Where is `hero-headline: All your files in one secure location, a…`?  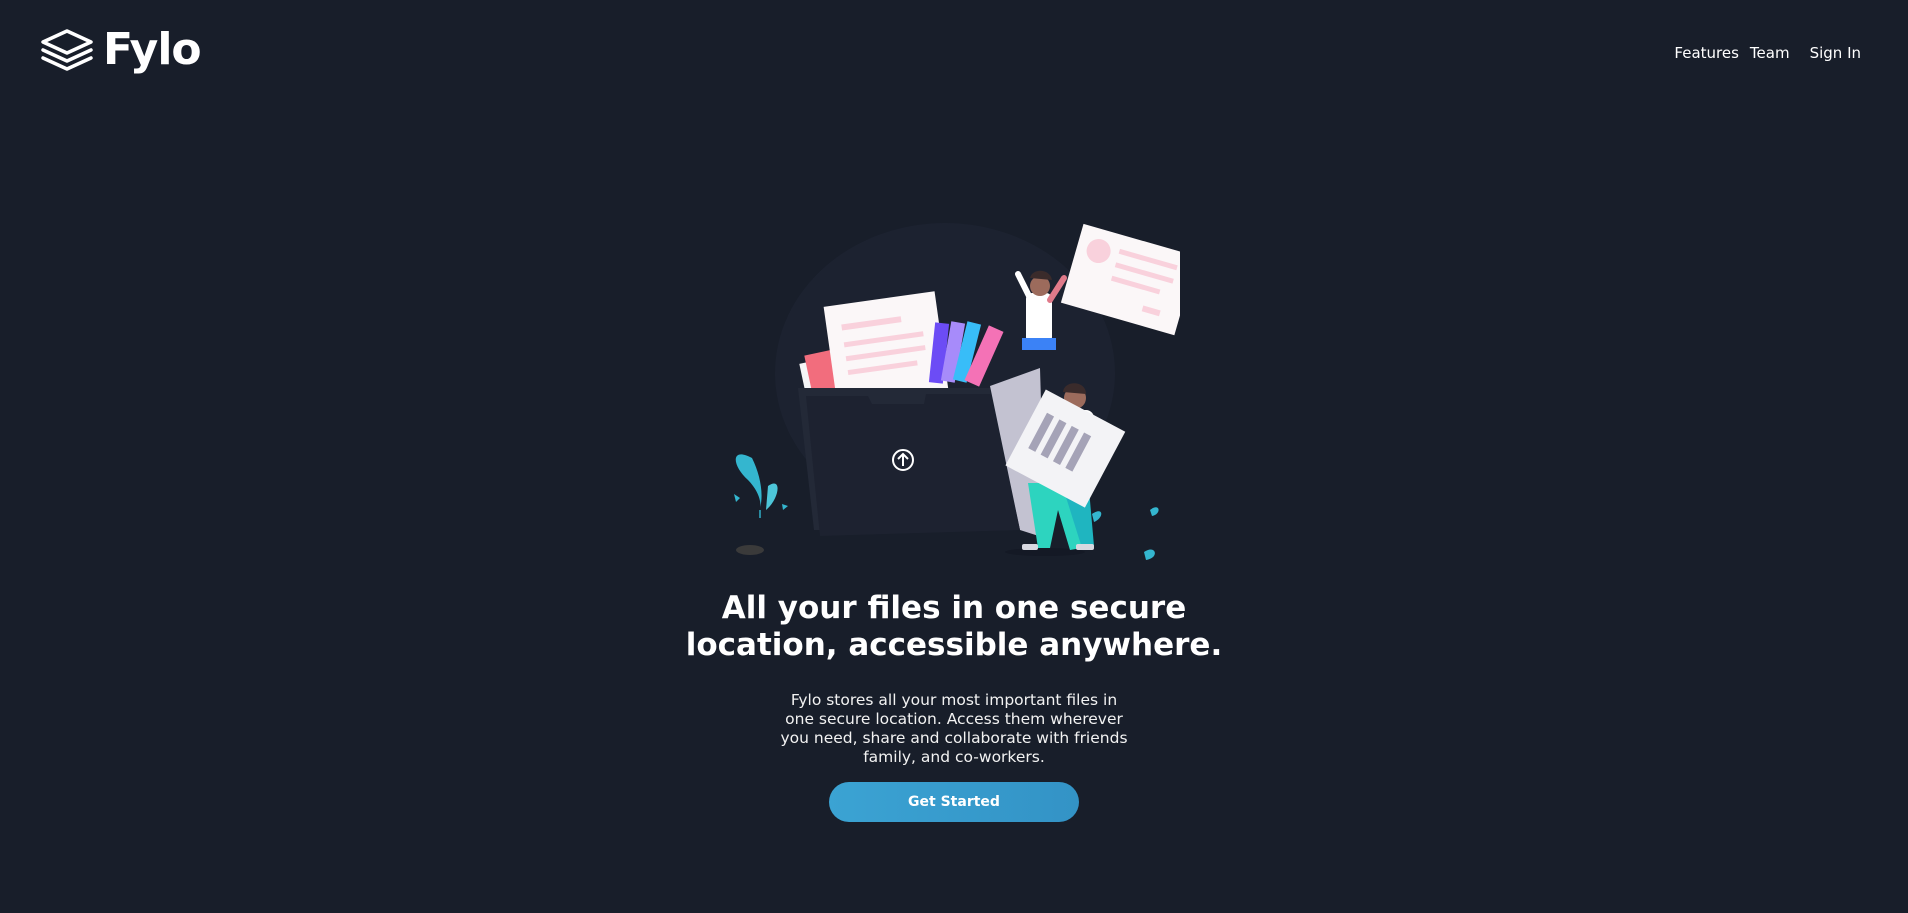
hero-headline: All your files in one secure location, a… is located at coordinates (954, 627).